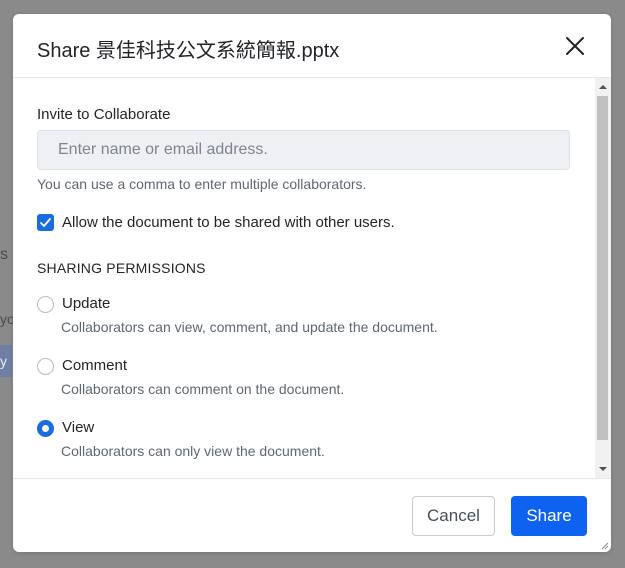 This screenshot has width=625, height=568. Describe the element at coordinates (312, 515) in the screenshot. I see `dialog-footer: Cancel Share` at that location.